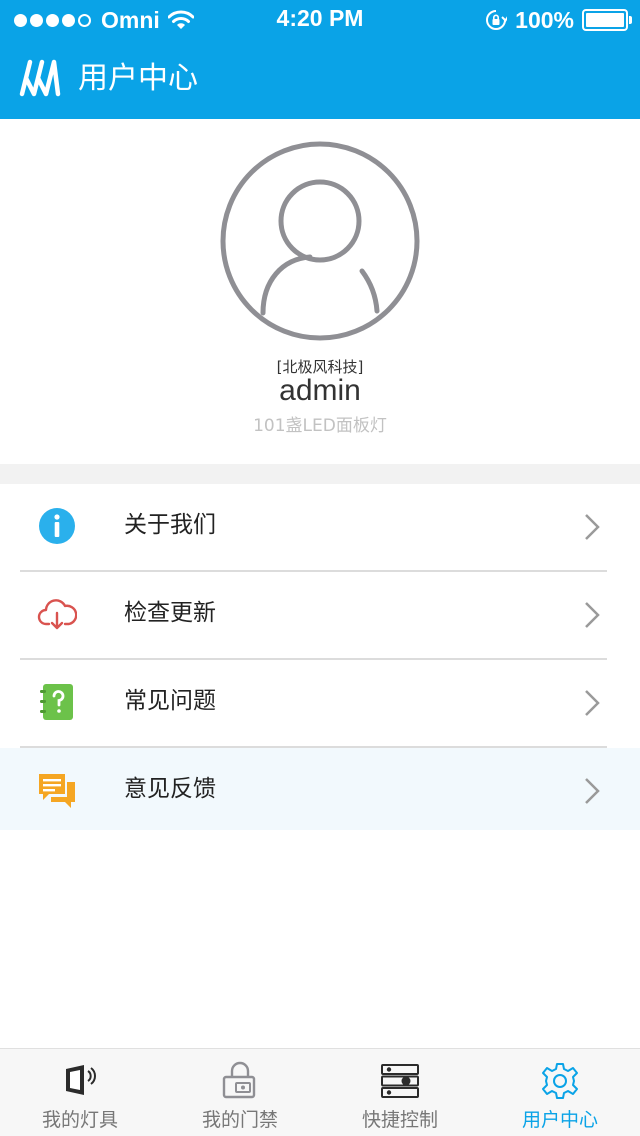 This screenshot has width=640, height=1136. Describe the element at coordinates (320, 79) in the screenshot. I see `nav-bar: 用户中心` at that location.